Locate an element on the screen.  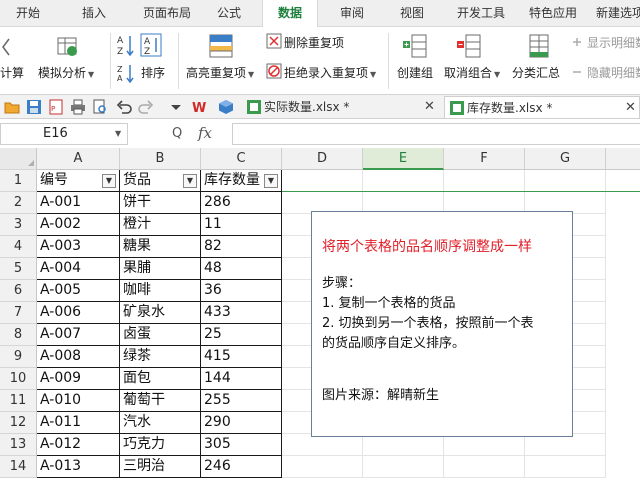
file-tab-actual: 实际数量.xlsx * ✕ is located at coordinates (342, 107).